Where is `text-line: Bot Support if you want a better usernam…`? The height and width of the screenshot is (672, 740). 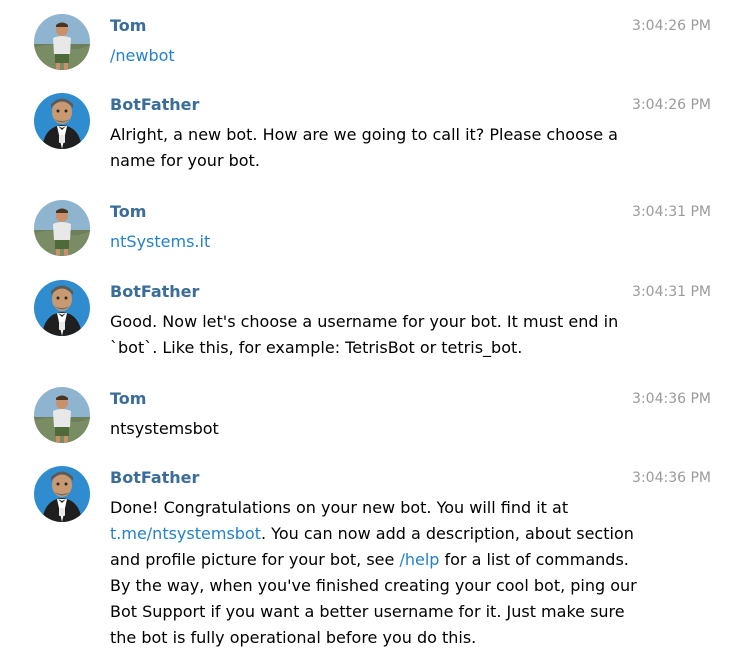
text-line: Bot Support if you want a better usernam… is located at coordinates (370, 612).